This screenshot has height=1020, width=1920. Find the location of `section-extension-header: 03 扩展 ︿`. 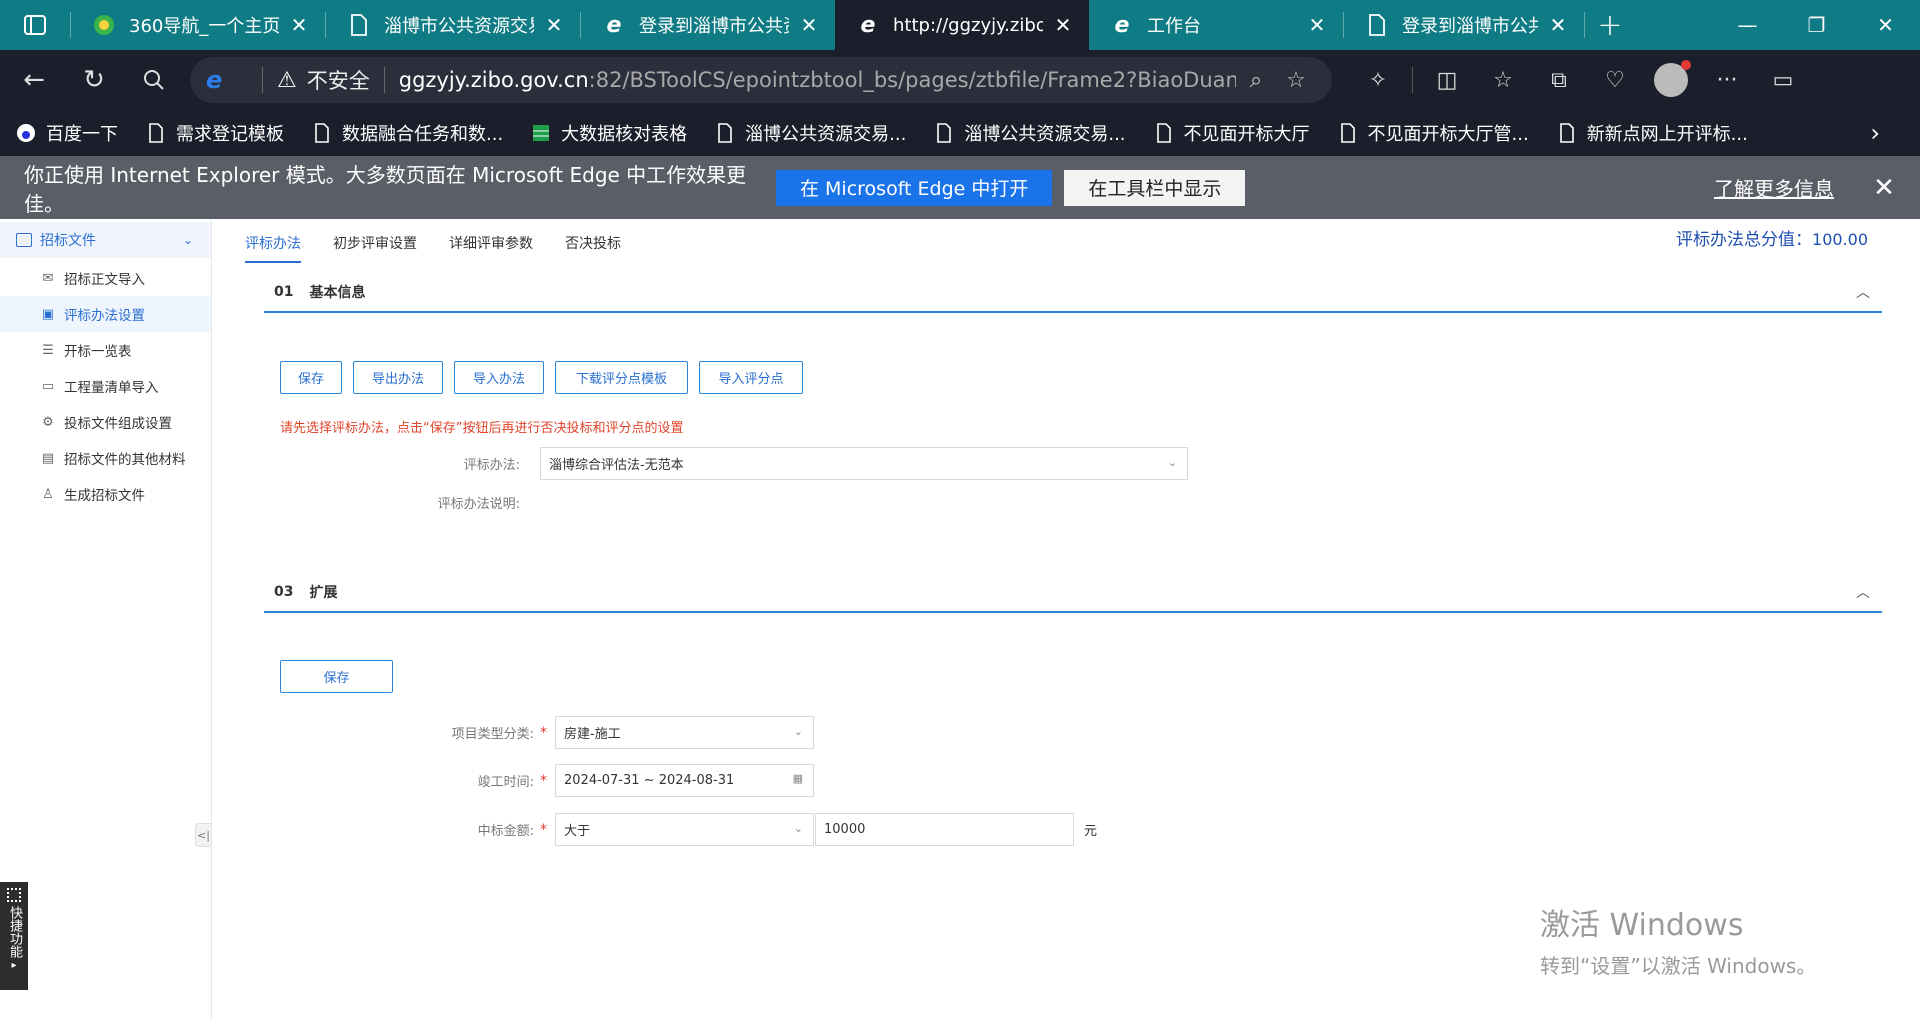

section-extension-header: 03 扩展 ︿ is located at coordinates (1073, 593).